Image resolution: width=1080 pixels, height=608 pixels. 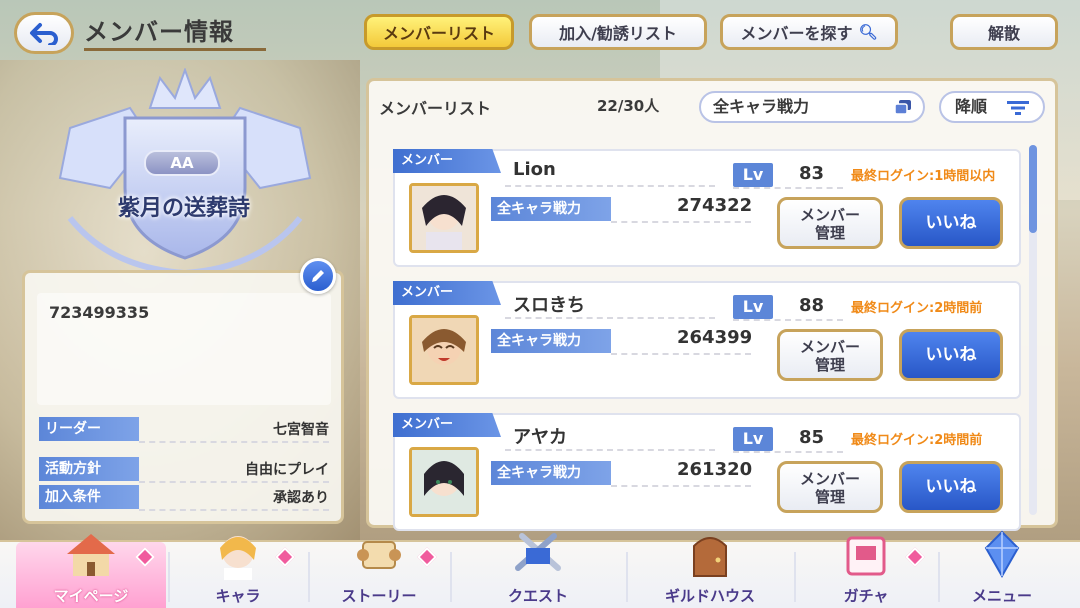 What do you see at coordinates (1018, 108) in the screenshot?
I see `sort-icon` at bounding box center [1018, 108].